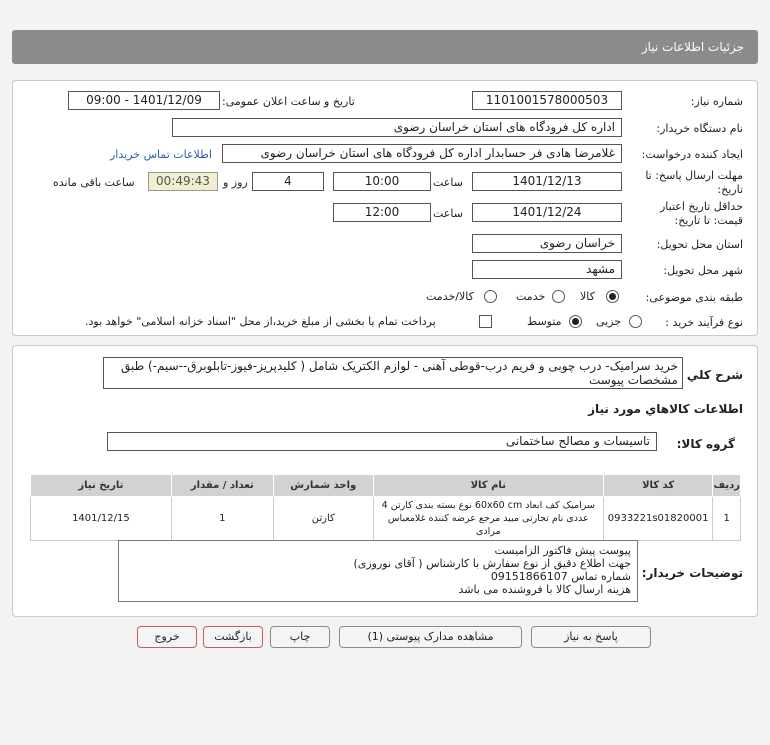  I want to click on page-header: جزئیات اطلاعات نیاز, so click(385, 47).